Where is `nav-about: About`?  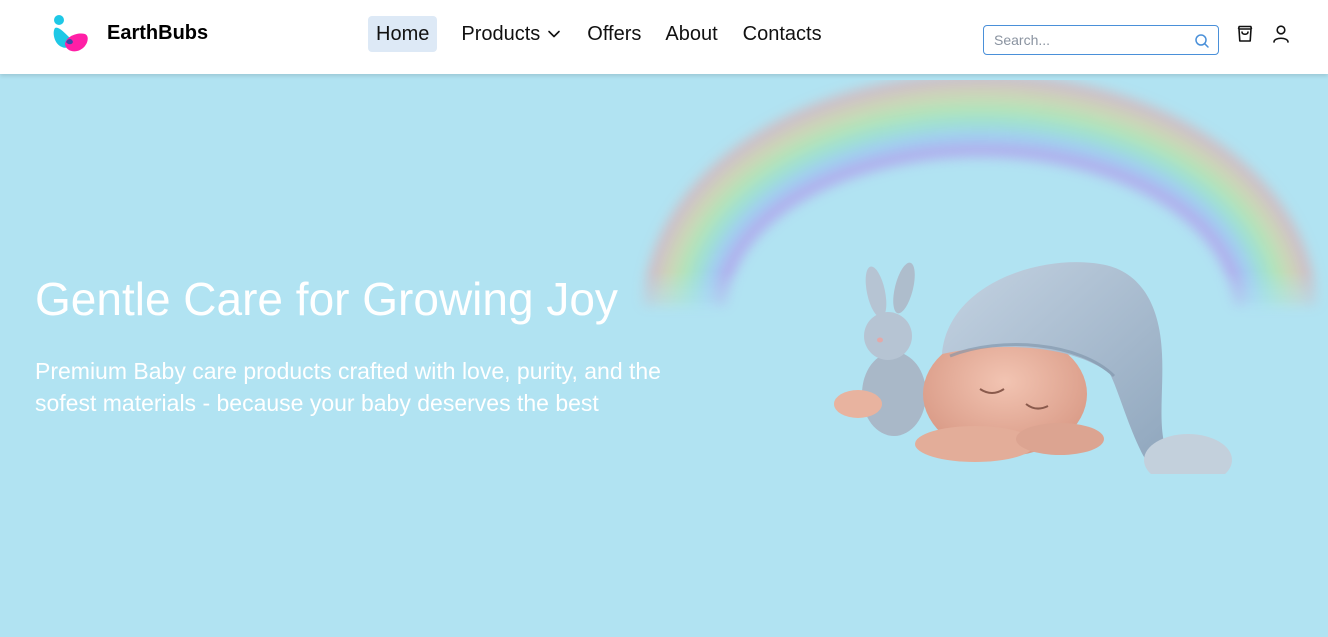 nav-about: About is located at coordinates (691, 34).